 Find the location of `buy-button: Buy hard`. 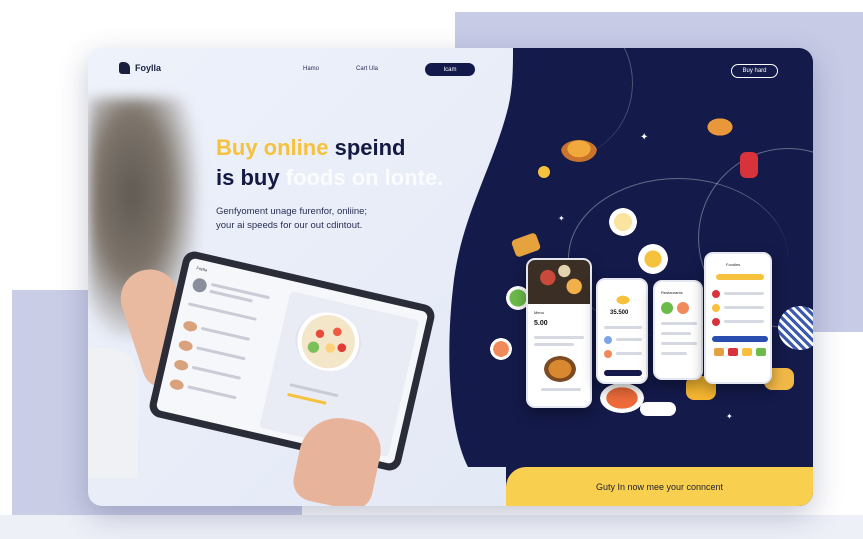

buy-button: Buy hard is located at coordinates (754, 71).